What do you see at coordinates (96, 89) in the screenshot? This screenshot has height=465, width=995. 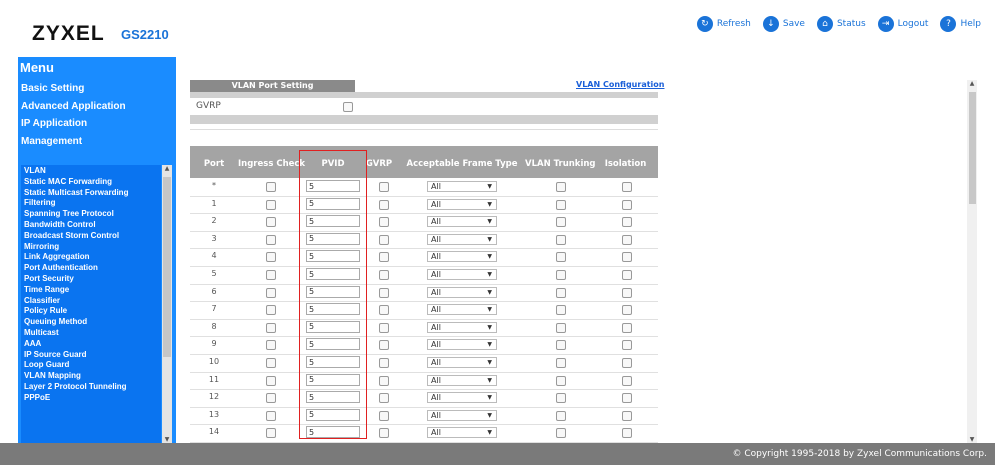 I see `menu-item-basic-setting: Basic Setting` at bounding box center [96, 89].